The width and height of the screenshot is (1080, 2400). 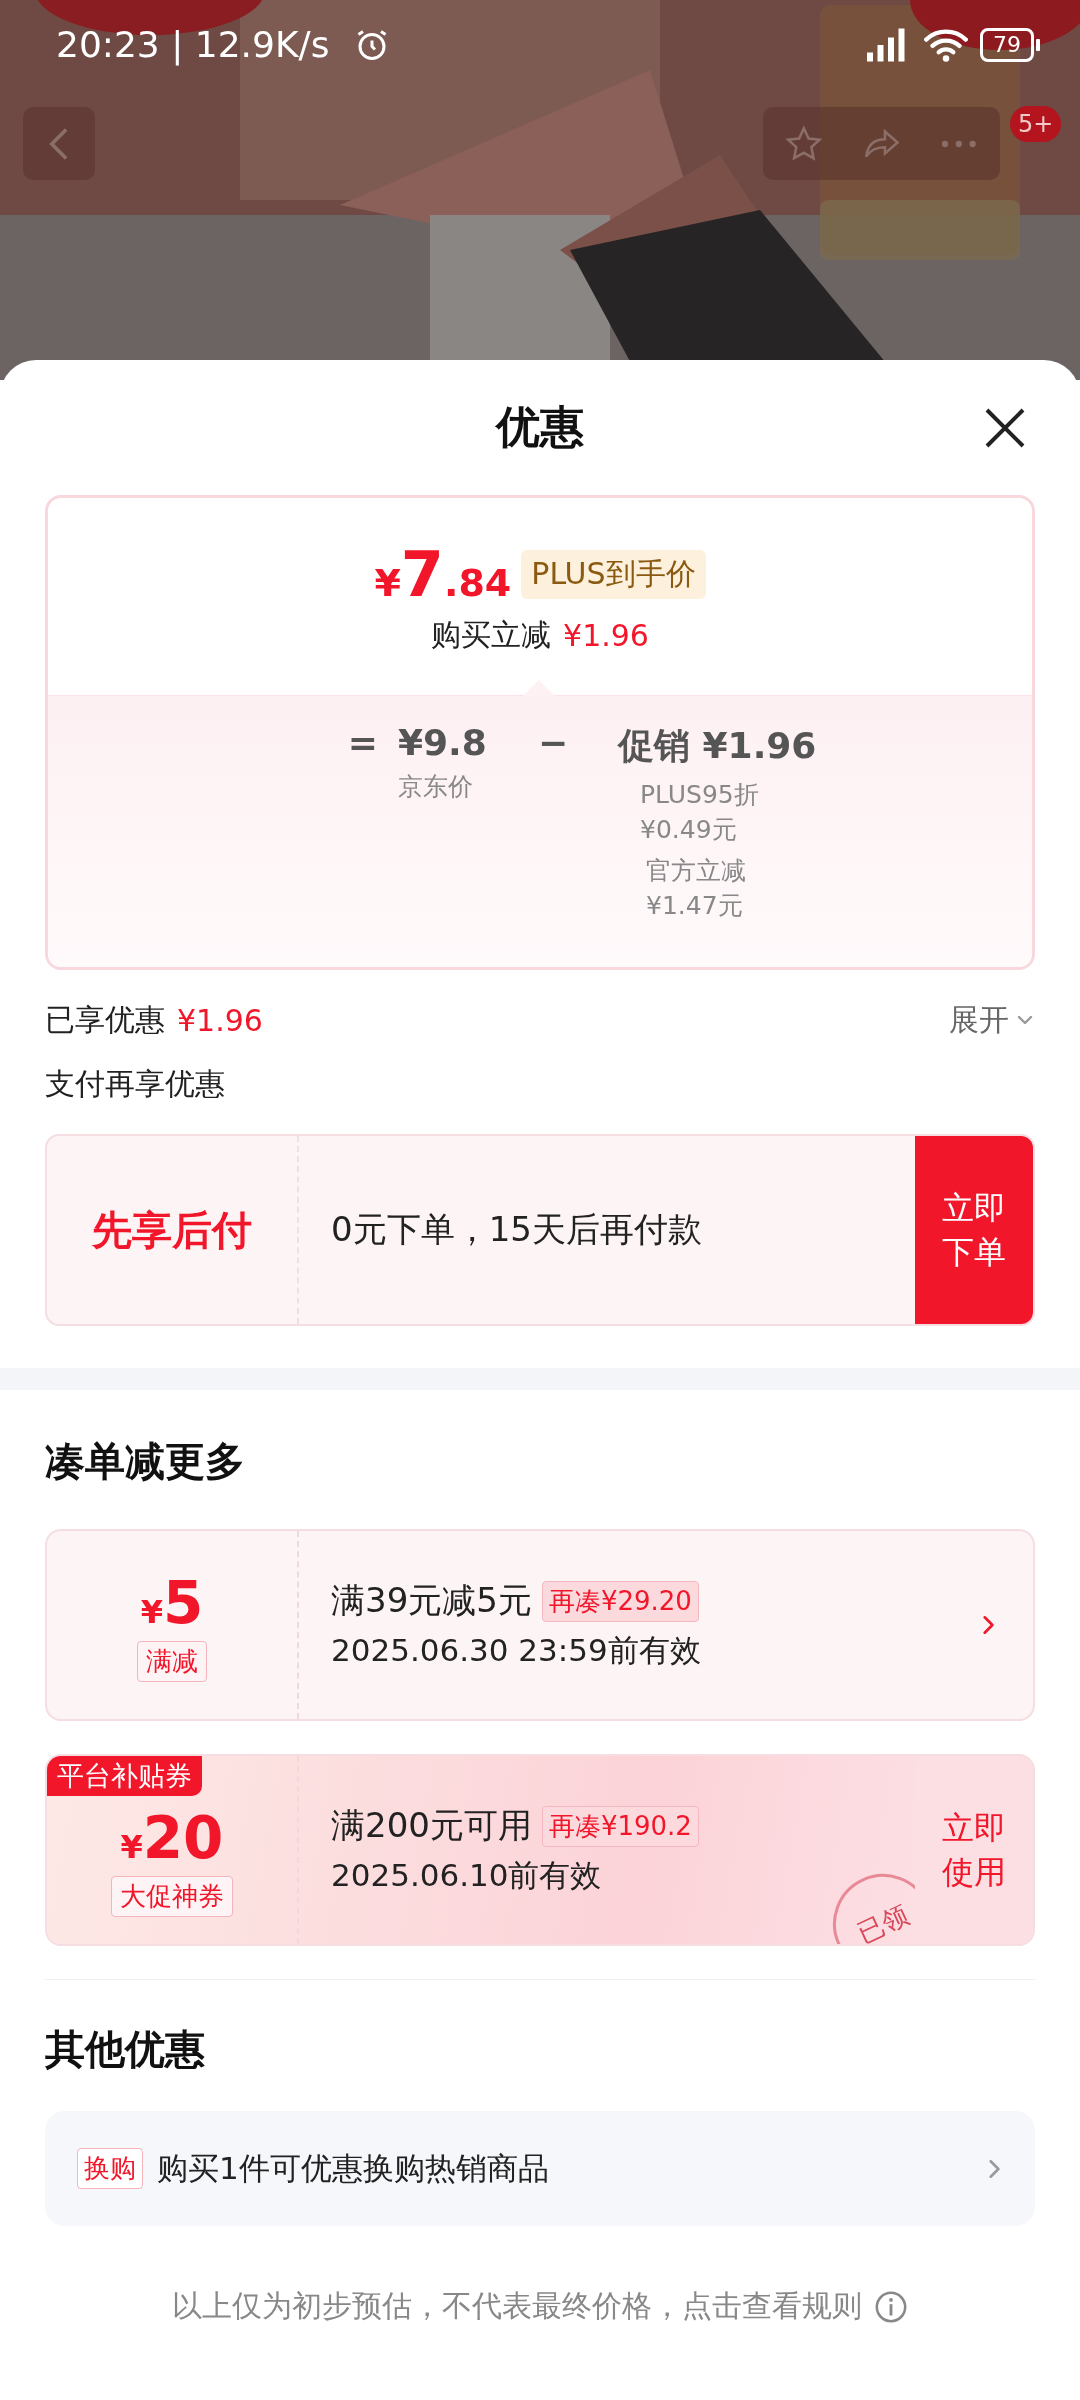 I want to click on disclaimer-link: 以上仅为初步预估，不代表最终价格，点击查看规则, so click(x=517, y=2306).